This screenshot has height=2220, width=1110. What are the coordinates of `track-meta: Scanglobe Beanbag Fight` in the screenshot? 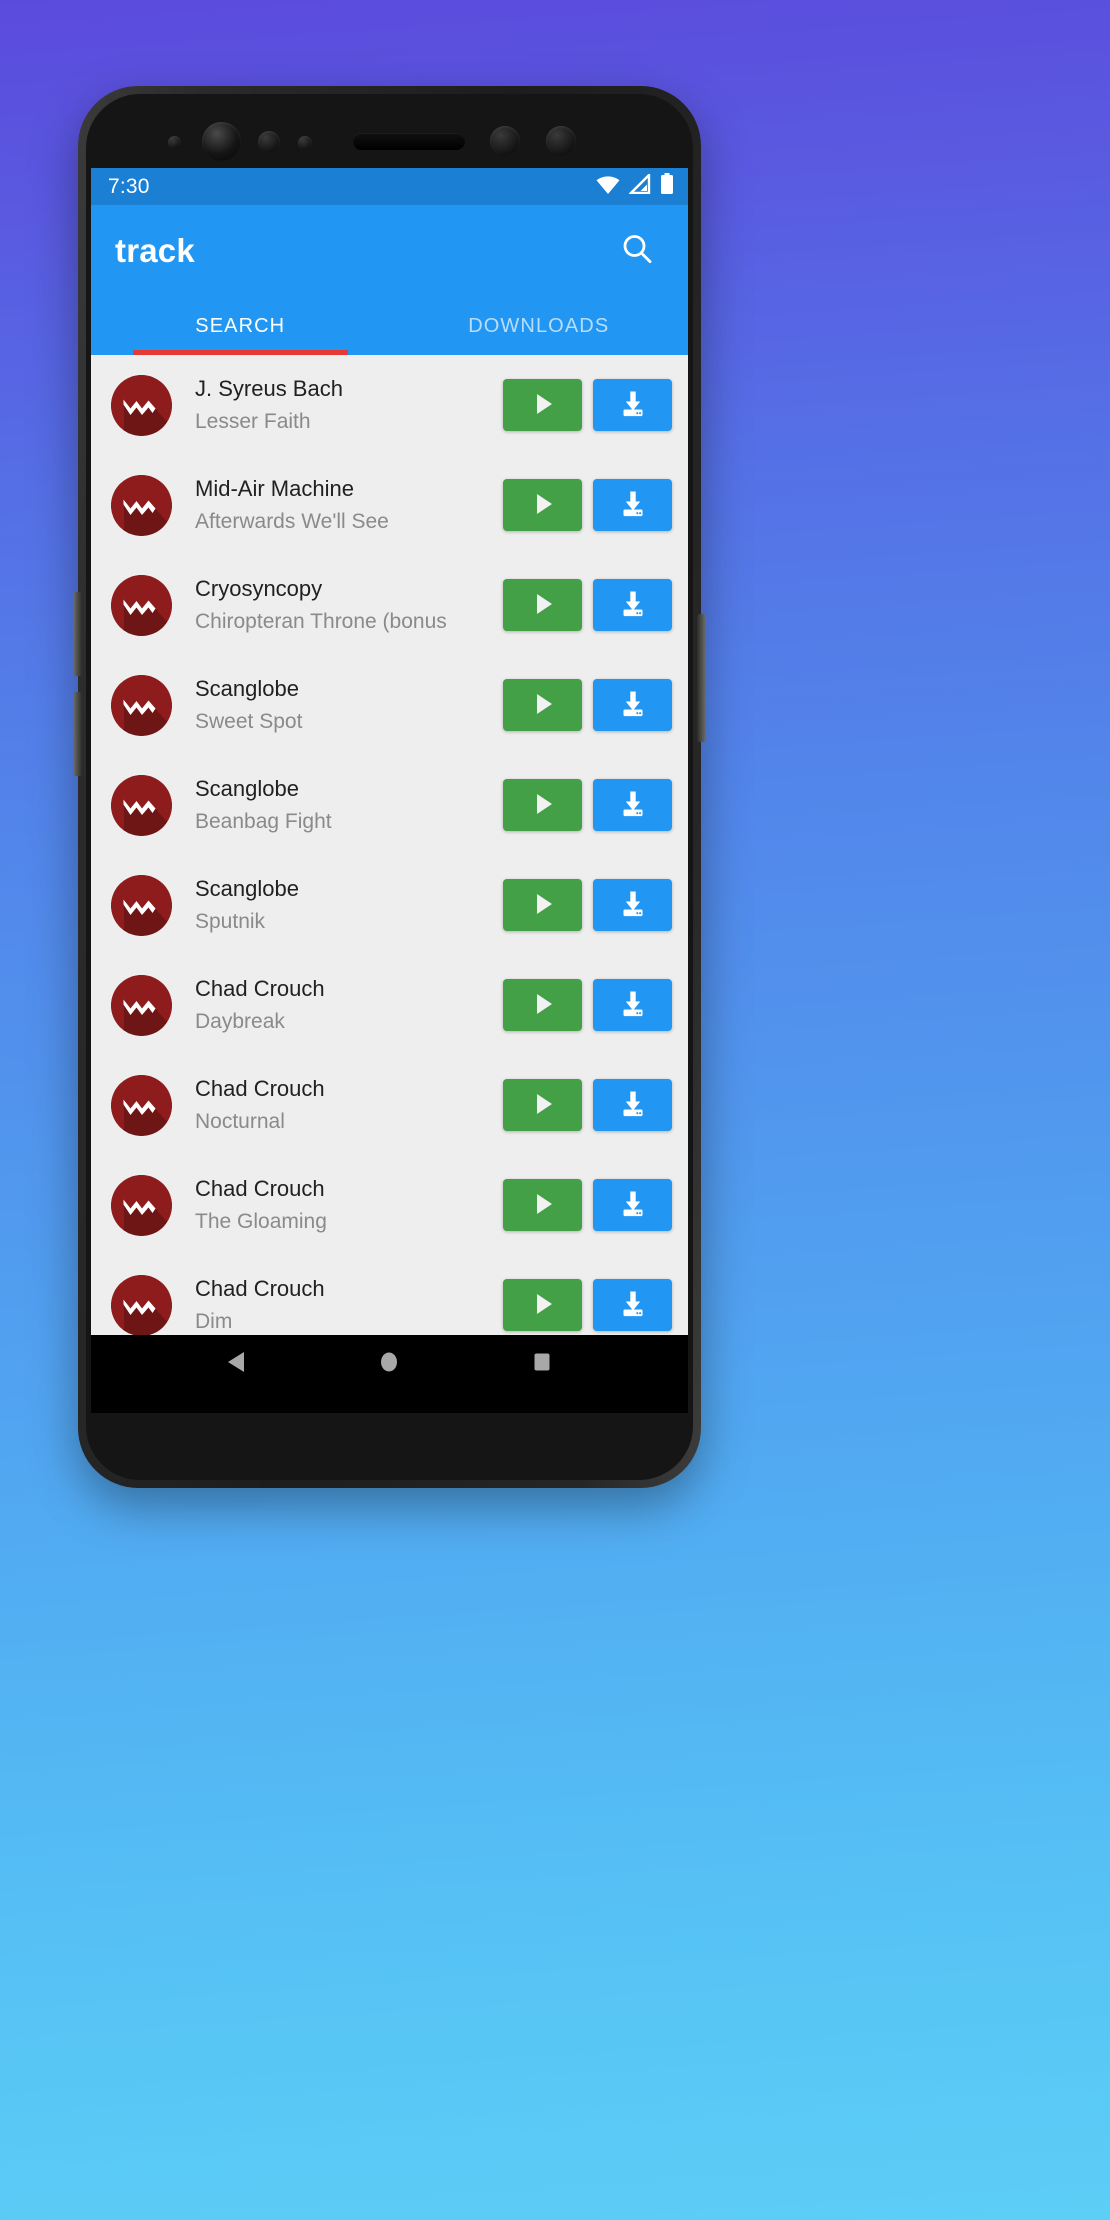 It's located at (349, 805).